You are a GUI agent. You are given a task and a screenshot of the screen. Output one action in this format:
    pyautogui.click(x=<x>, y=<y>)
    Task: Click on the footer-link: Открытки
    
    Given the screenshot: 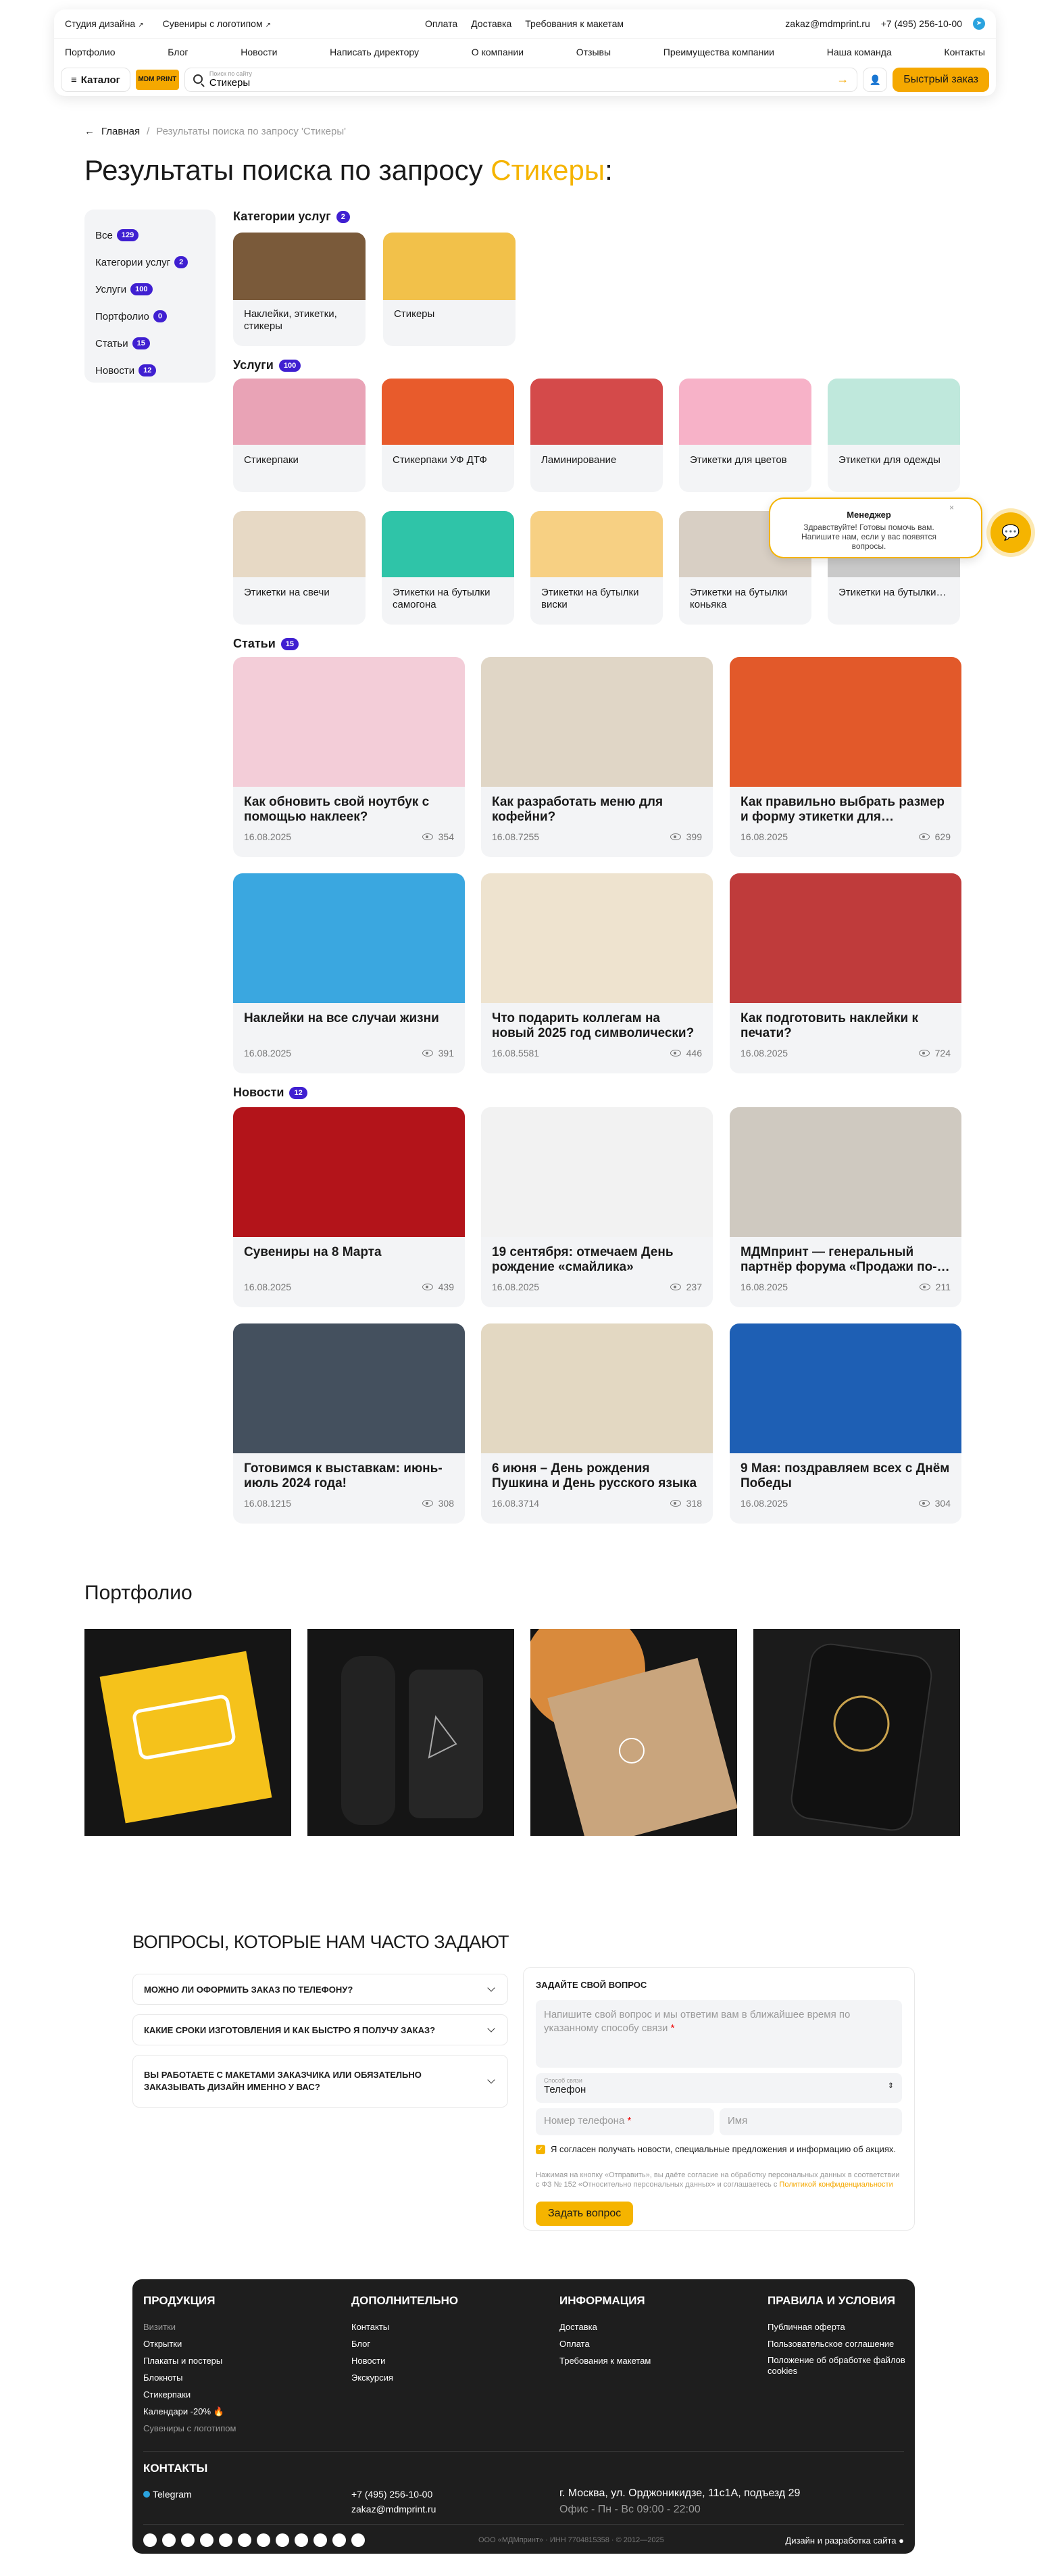 What is the action you would take?
    pyautogui.click(x=189, y=2343)
    